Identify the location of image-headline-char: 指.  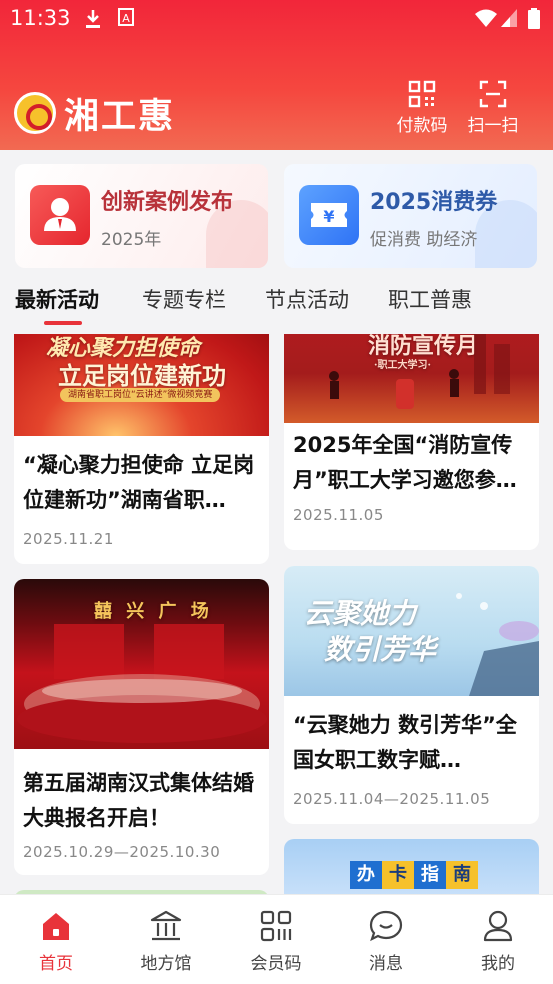
(430, 875).